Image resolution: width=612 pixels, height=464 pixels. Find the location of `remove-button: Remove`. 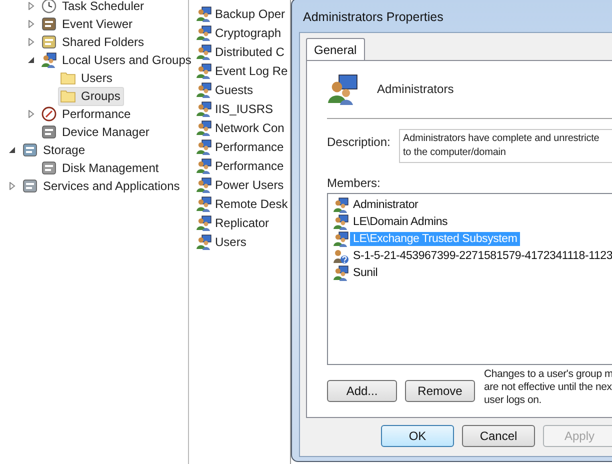

remove-button: Remove is located at coordinates (440, 391).